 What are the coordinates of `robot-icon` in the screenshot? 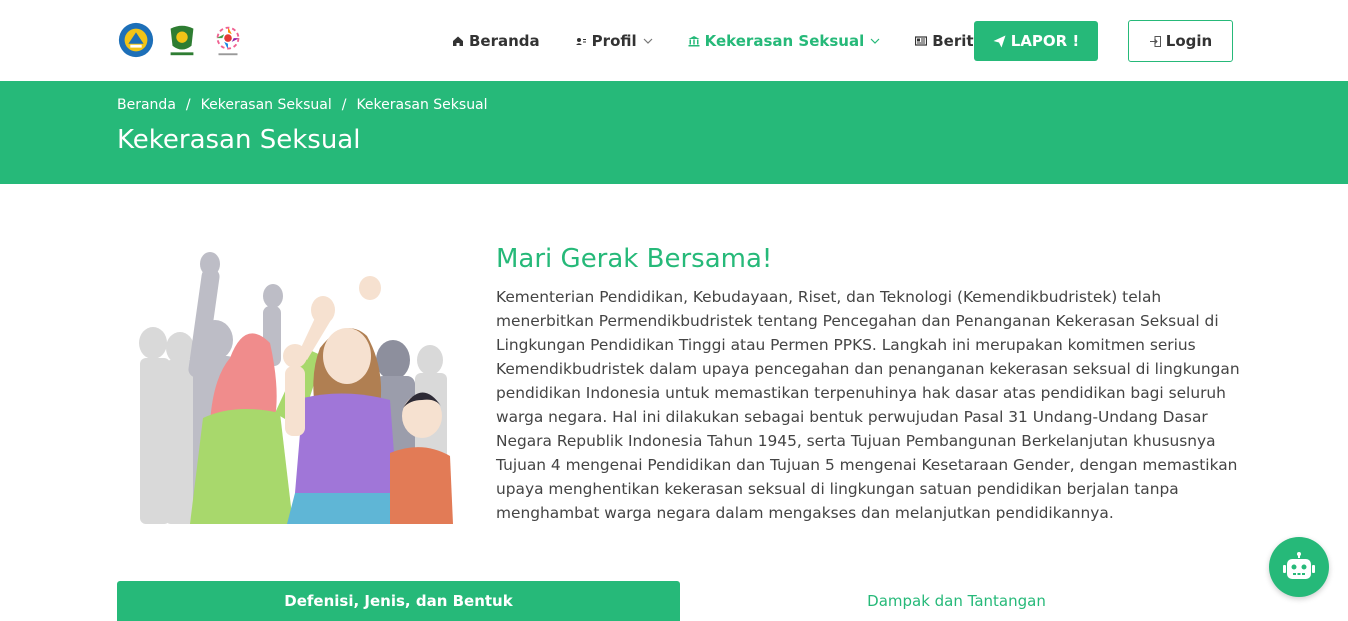 It's located at (1299, 565).